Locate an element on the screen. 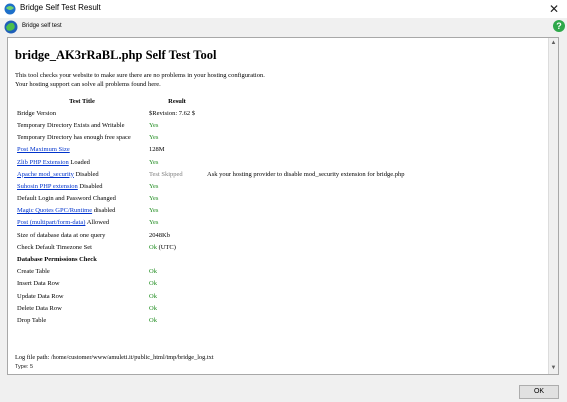 The image size is (567, 402). test-link: Post Maximum Size is located at coordinates (43, 149).